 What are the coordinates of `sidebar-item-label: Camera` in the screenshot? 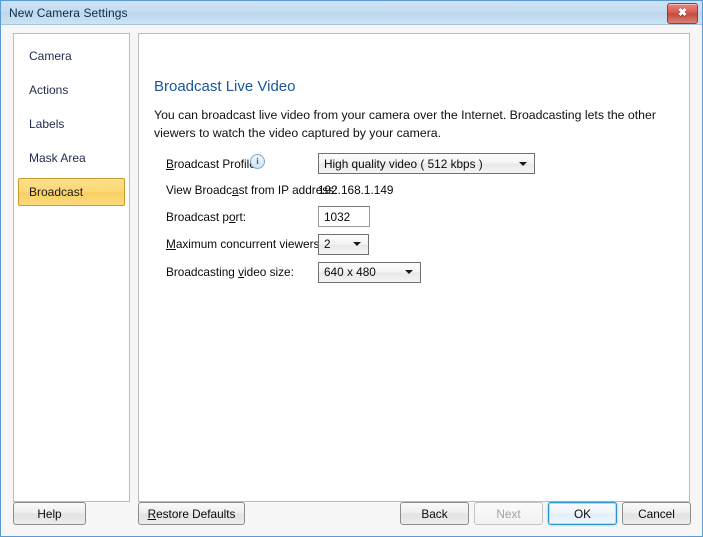 It's located at (50, 56).